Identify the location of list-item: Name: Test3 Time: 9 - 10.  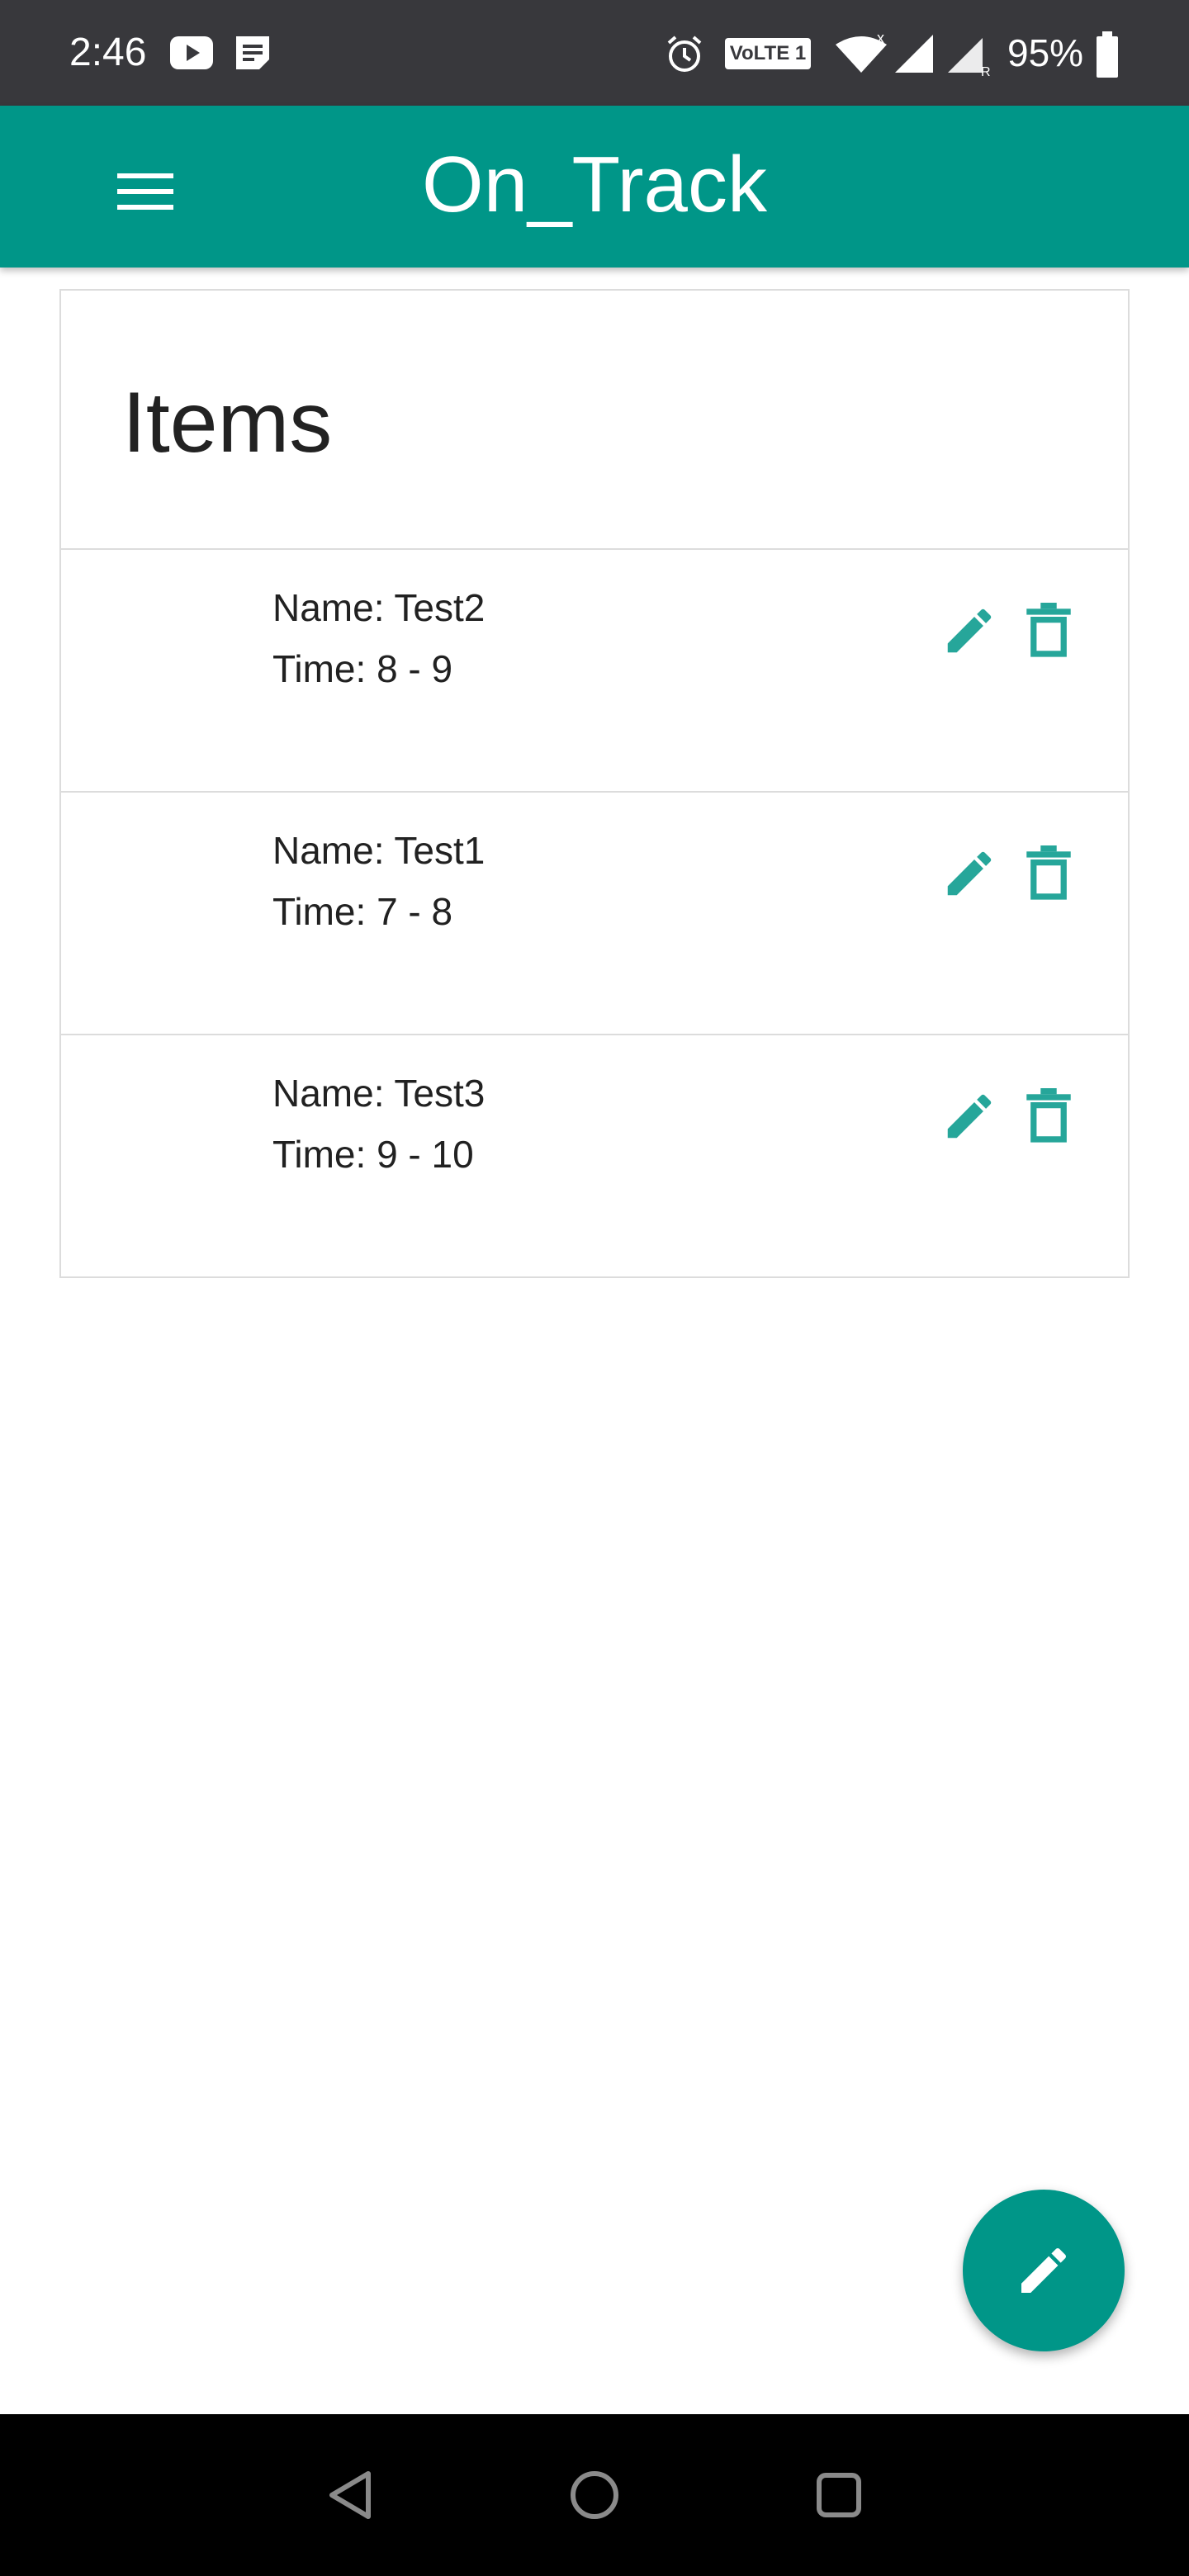
(594, 1156).